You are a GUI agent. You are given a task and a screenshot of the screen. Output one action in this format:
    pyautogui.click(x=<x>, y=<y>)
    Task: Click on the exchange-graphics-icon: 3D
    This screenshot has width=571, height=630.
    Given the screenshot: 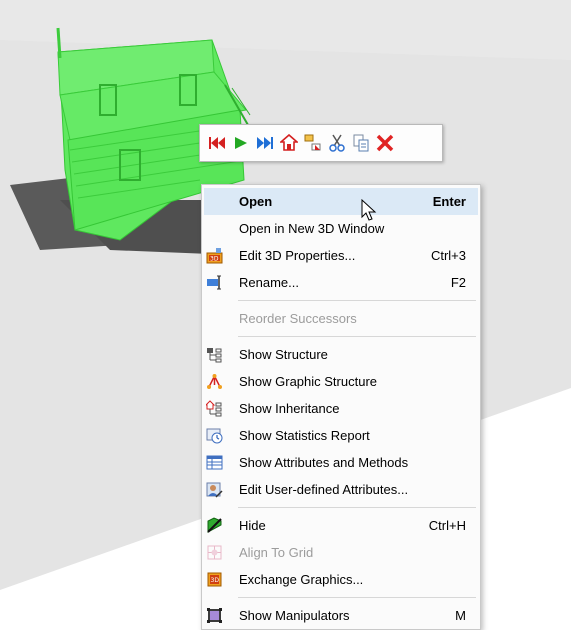 What is the action you would take?
    pyautogui.click(x=214, y=579)
    